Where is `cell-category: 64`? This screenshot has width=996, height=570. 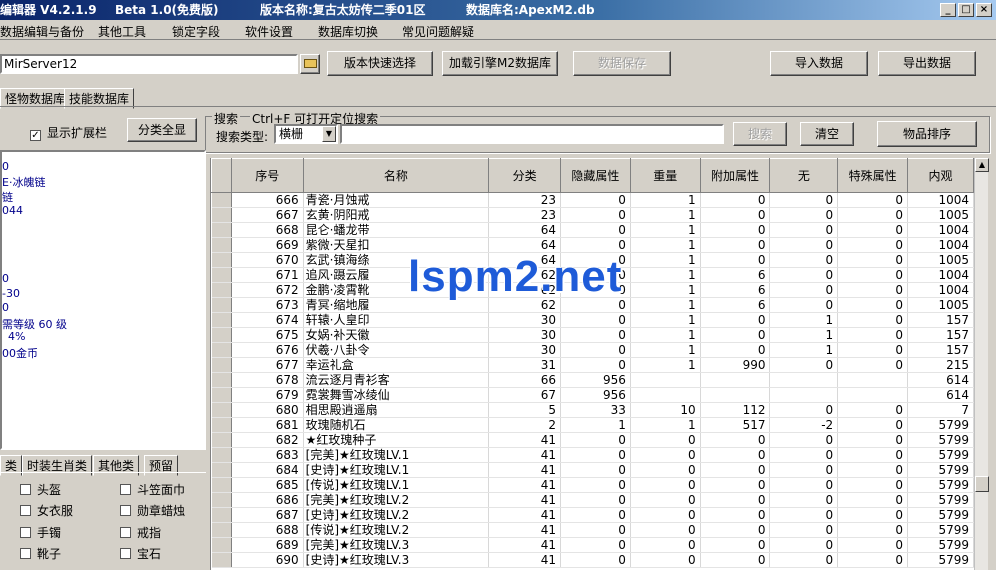 cell-category: 64 is located at coordinates (524, 230).